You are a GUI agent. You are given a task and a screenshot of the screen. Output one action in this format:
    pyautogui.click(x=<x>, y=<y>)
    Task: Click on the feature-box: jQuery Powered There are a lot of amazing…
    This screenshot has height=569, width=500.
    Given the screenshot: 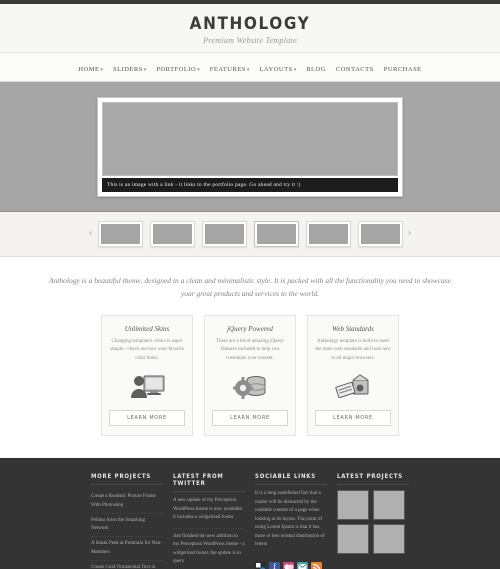 What is the action you would take?
    pyautogui.click(x=250, y=375)
    